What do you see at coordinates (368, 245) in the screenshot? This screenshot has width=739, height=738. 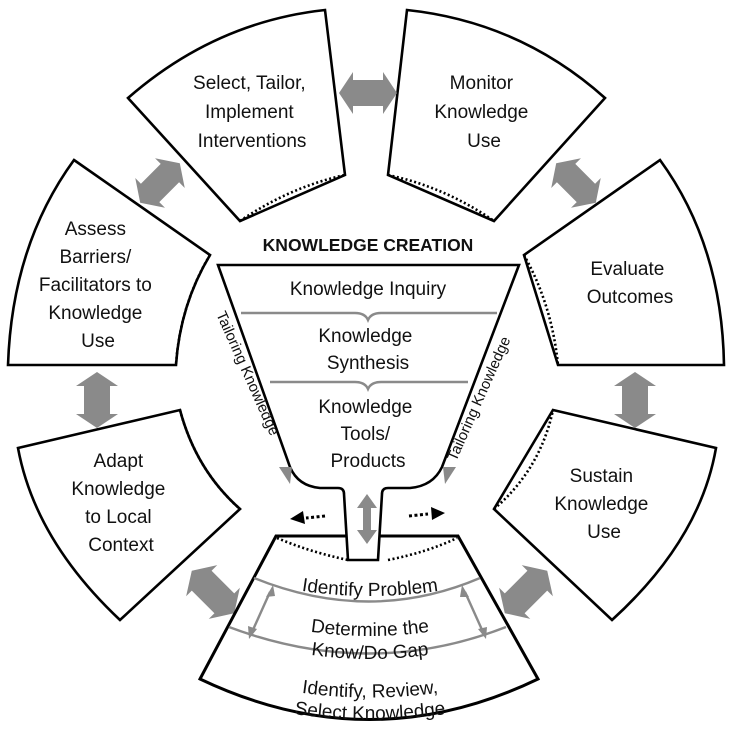 I see `knowledge-creation-heading: KNOWLEDGE CREATION` at bounding box center [368, 245].